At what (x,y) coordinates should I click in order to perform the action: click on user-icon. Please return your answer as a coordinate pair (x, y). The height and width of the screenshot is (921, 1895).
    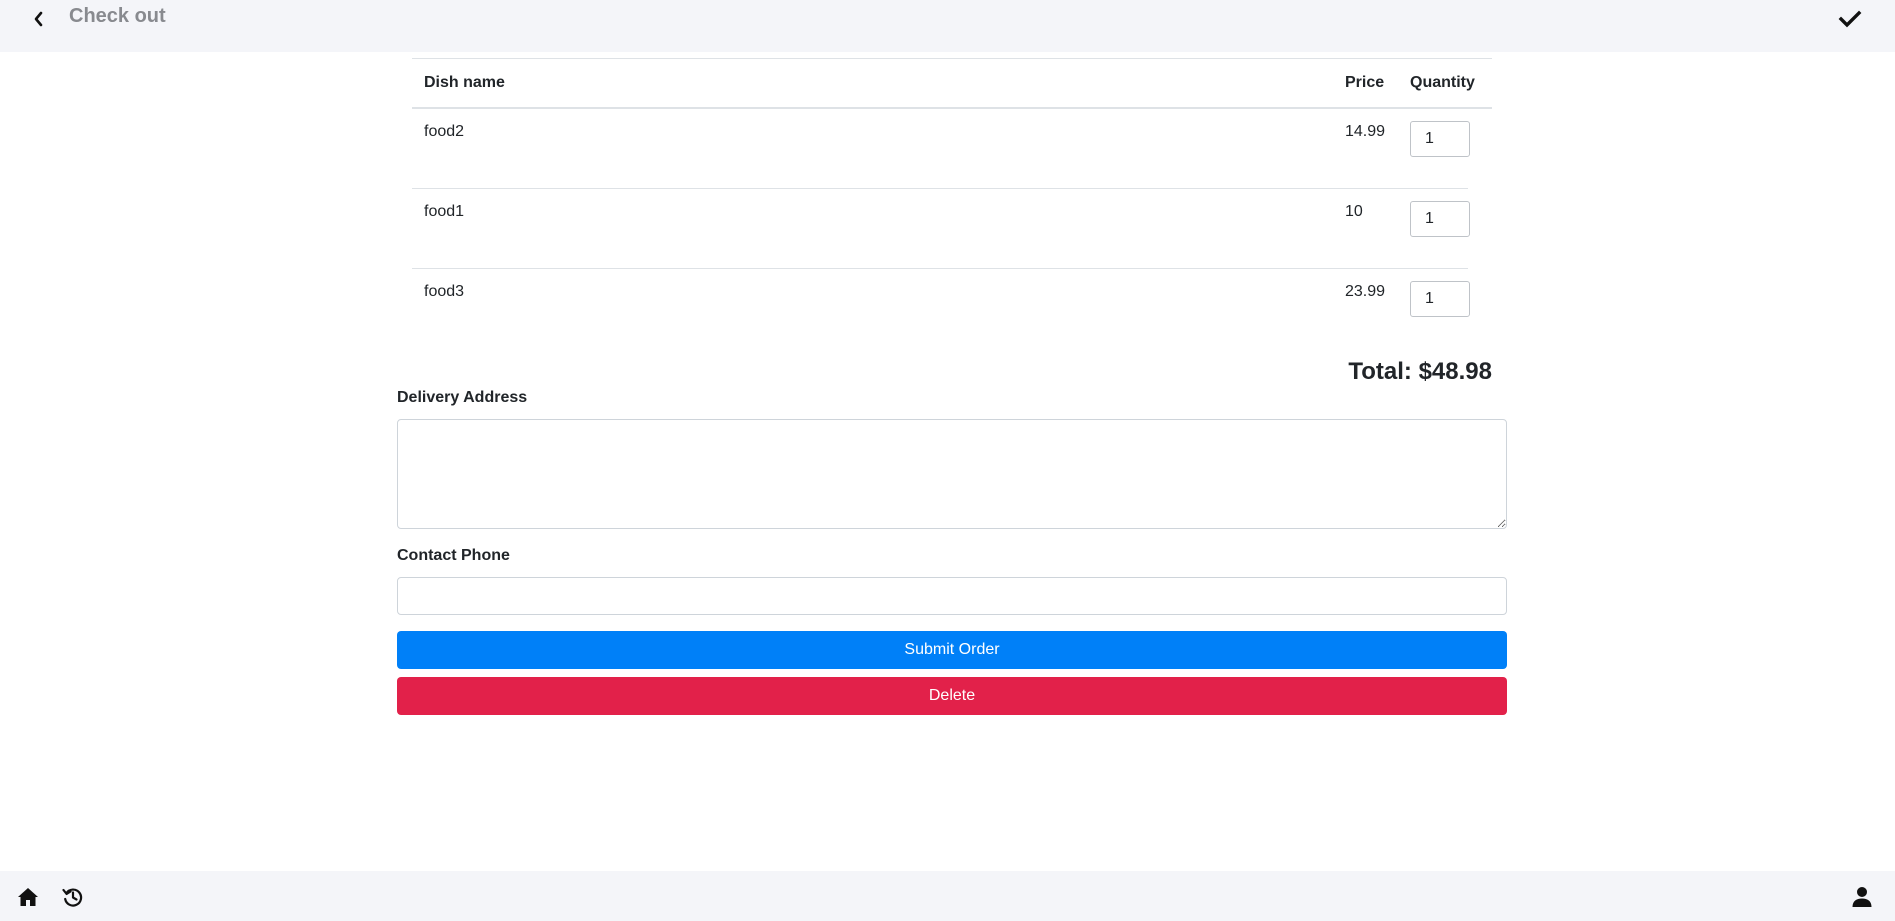
    Looking at the image, I should click on (1862, 897).